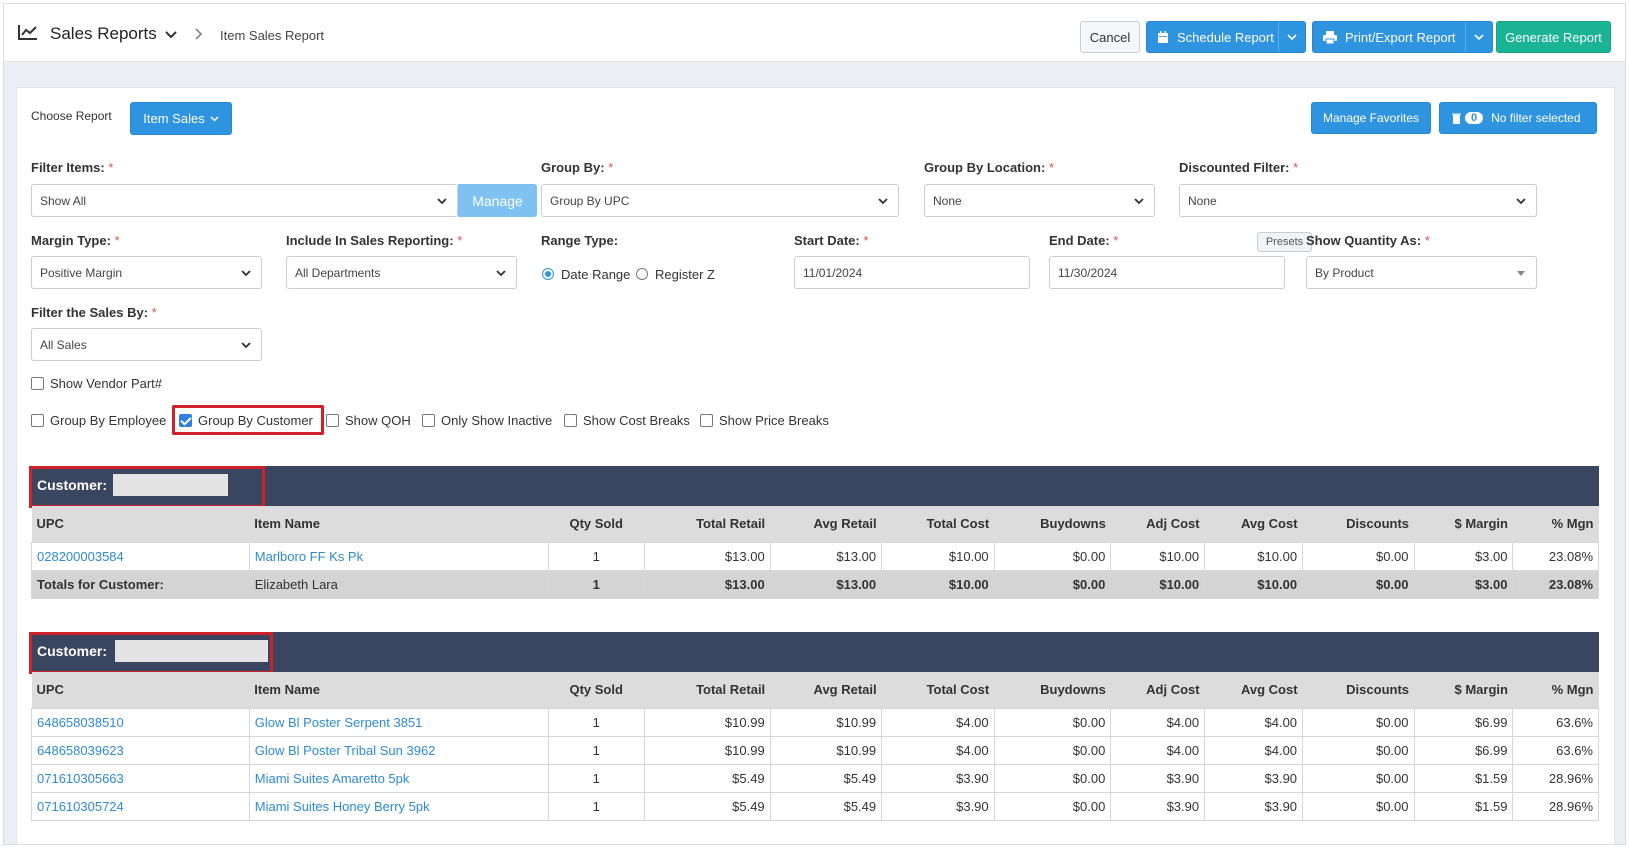  I want to click on show-quantity-value: By Product, so click(1344, 272).